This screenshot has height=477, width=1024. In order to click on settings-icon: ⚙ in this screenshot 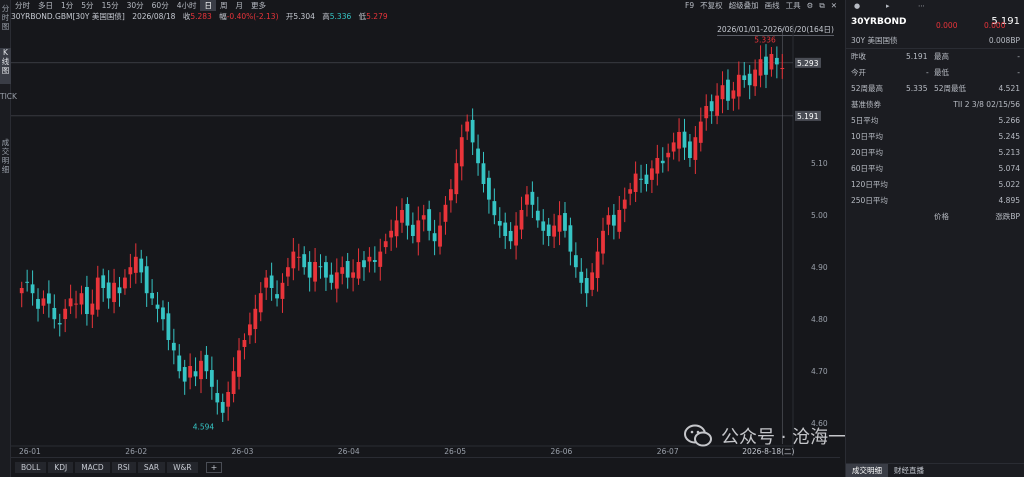, I will do `click(810, 5)`.